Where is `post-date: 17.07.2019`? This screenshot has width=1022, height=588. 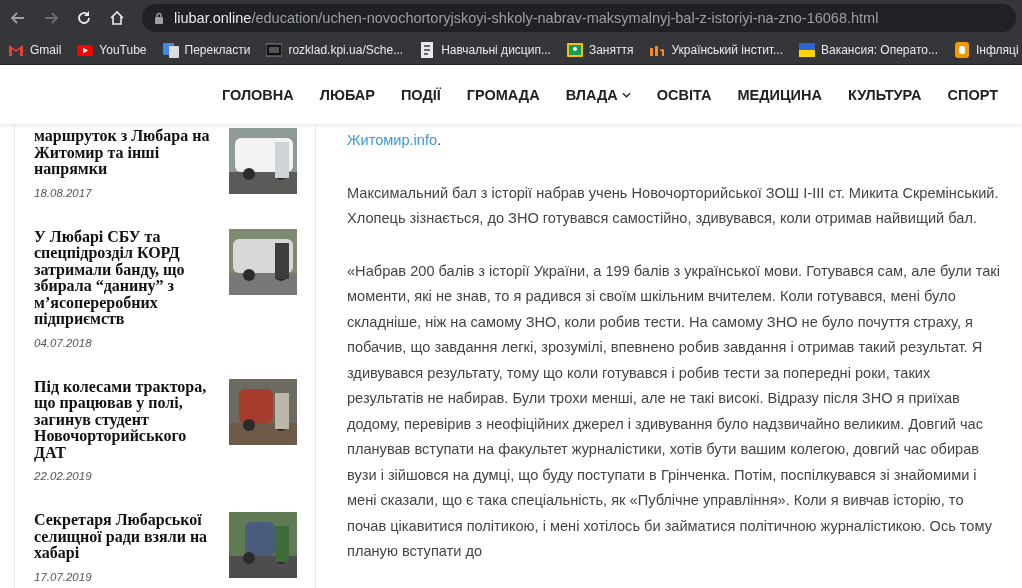
post-date: 17.07.2019 is located at coordinates (63, 576).